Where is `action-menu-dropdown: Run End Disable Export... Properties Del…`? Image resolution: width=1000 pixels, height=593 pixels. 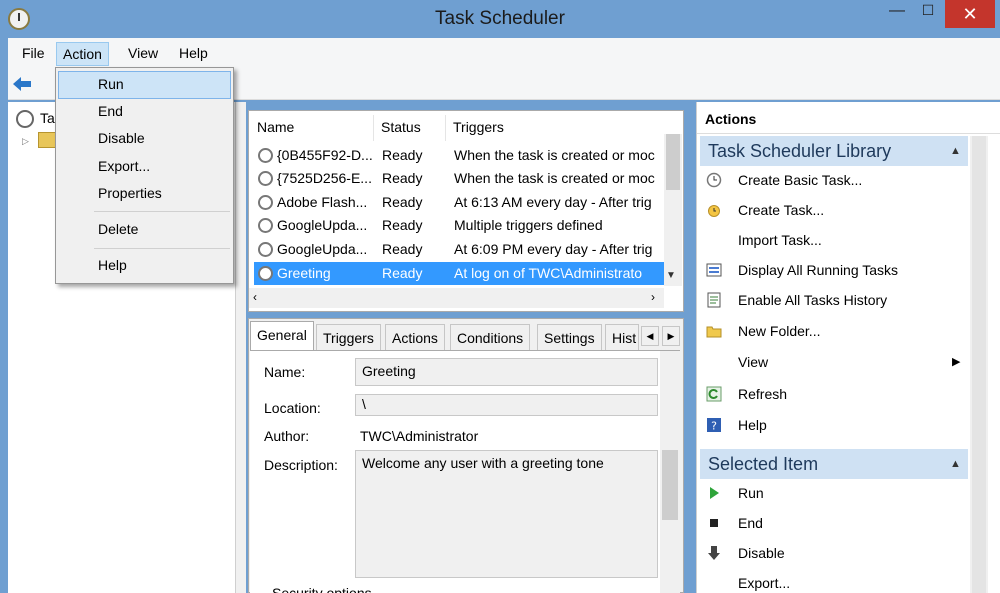
action-menu-dropdown: Run End Disable Export... Properties Del… is located at coordinates (144, 175).